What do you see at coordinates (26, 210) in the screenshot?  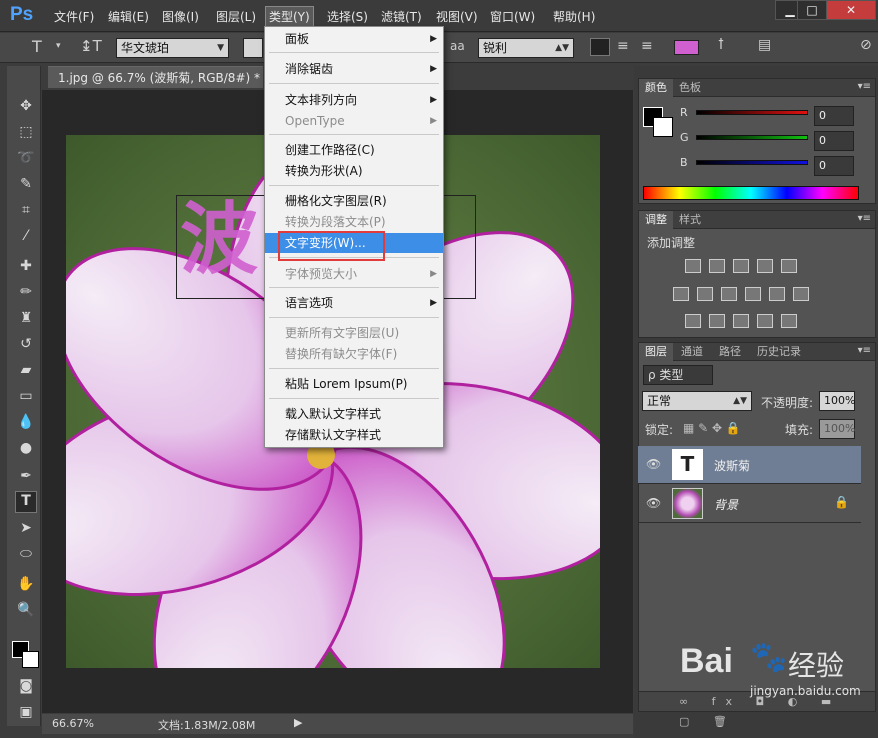 I see `crop-tool-icon: ⌗` at bounding box center [26, 210].